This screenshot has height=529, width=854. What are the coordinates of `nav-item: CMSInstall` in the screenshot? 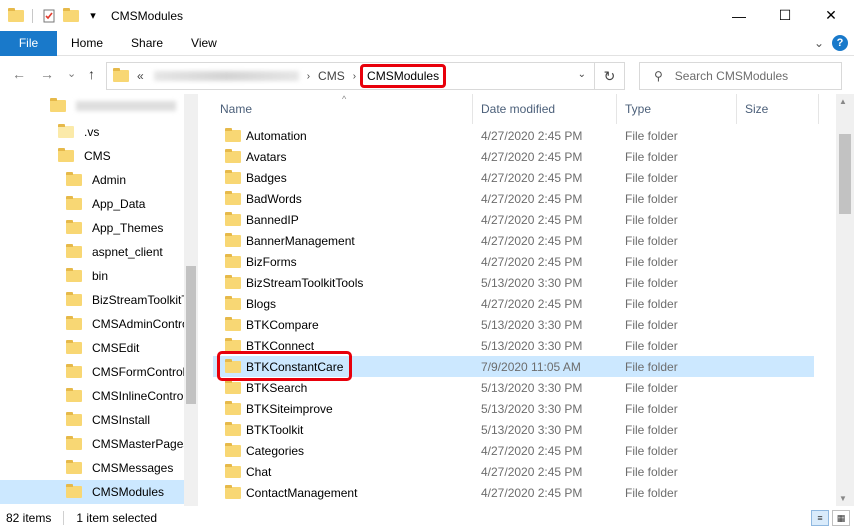 It's located at (108, 420).